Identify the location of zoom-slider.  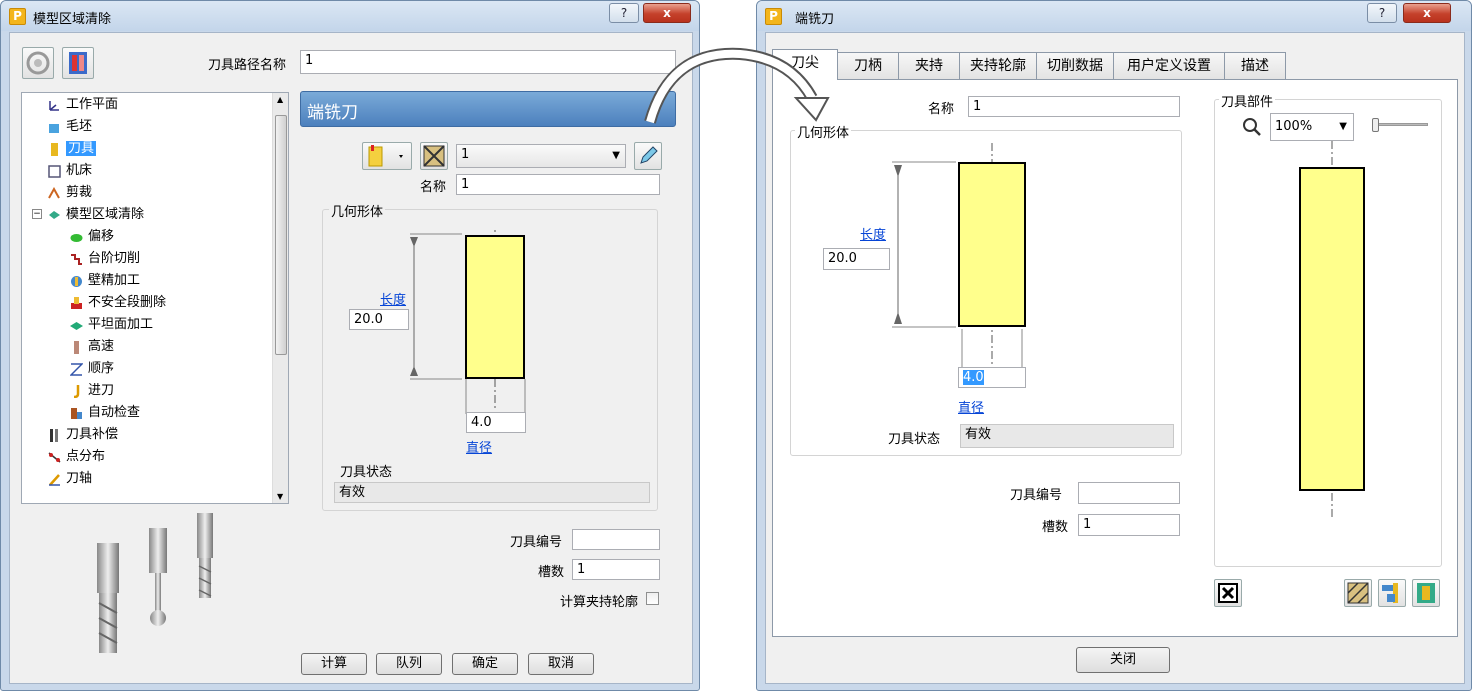
(1400, 125).